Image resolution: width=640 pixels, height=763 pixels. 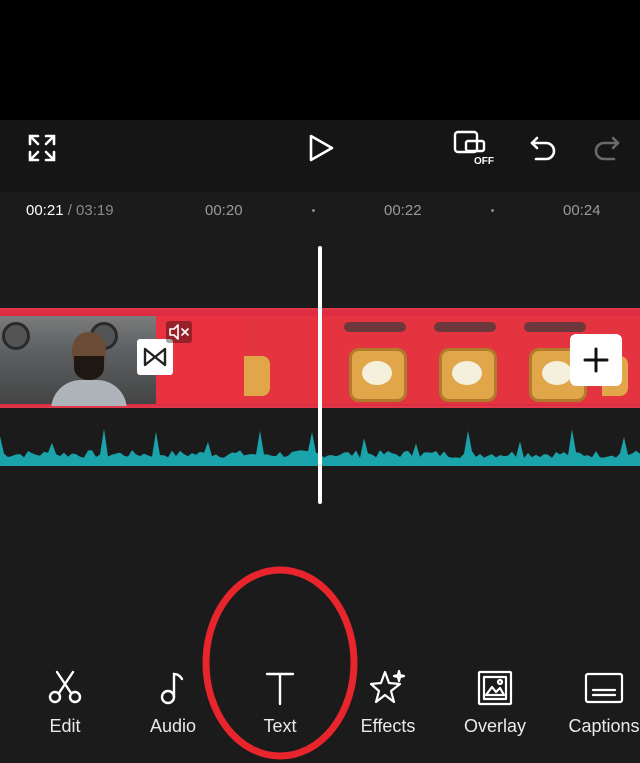 I want to click on add-clip-button, so click(x=596, y=360).